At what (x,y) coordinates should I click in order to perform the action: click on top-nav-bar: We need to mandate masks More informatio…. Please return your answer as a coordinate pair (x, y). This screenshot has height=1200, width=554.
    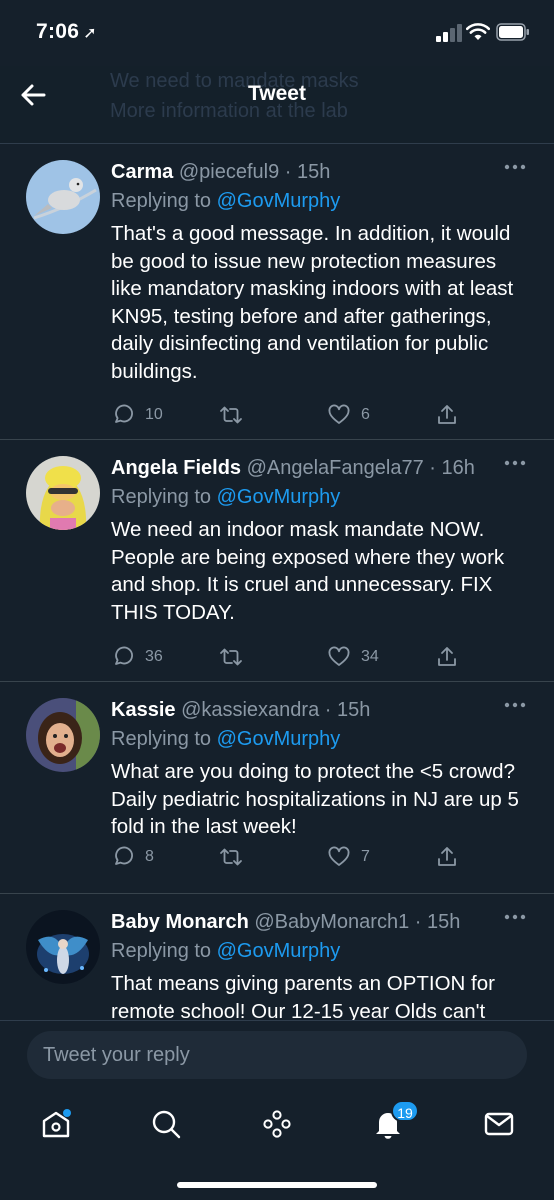
    Looking at the image, I should click on (277, 105).